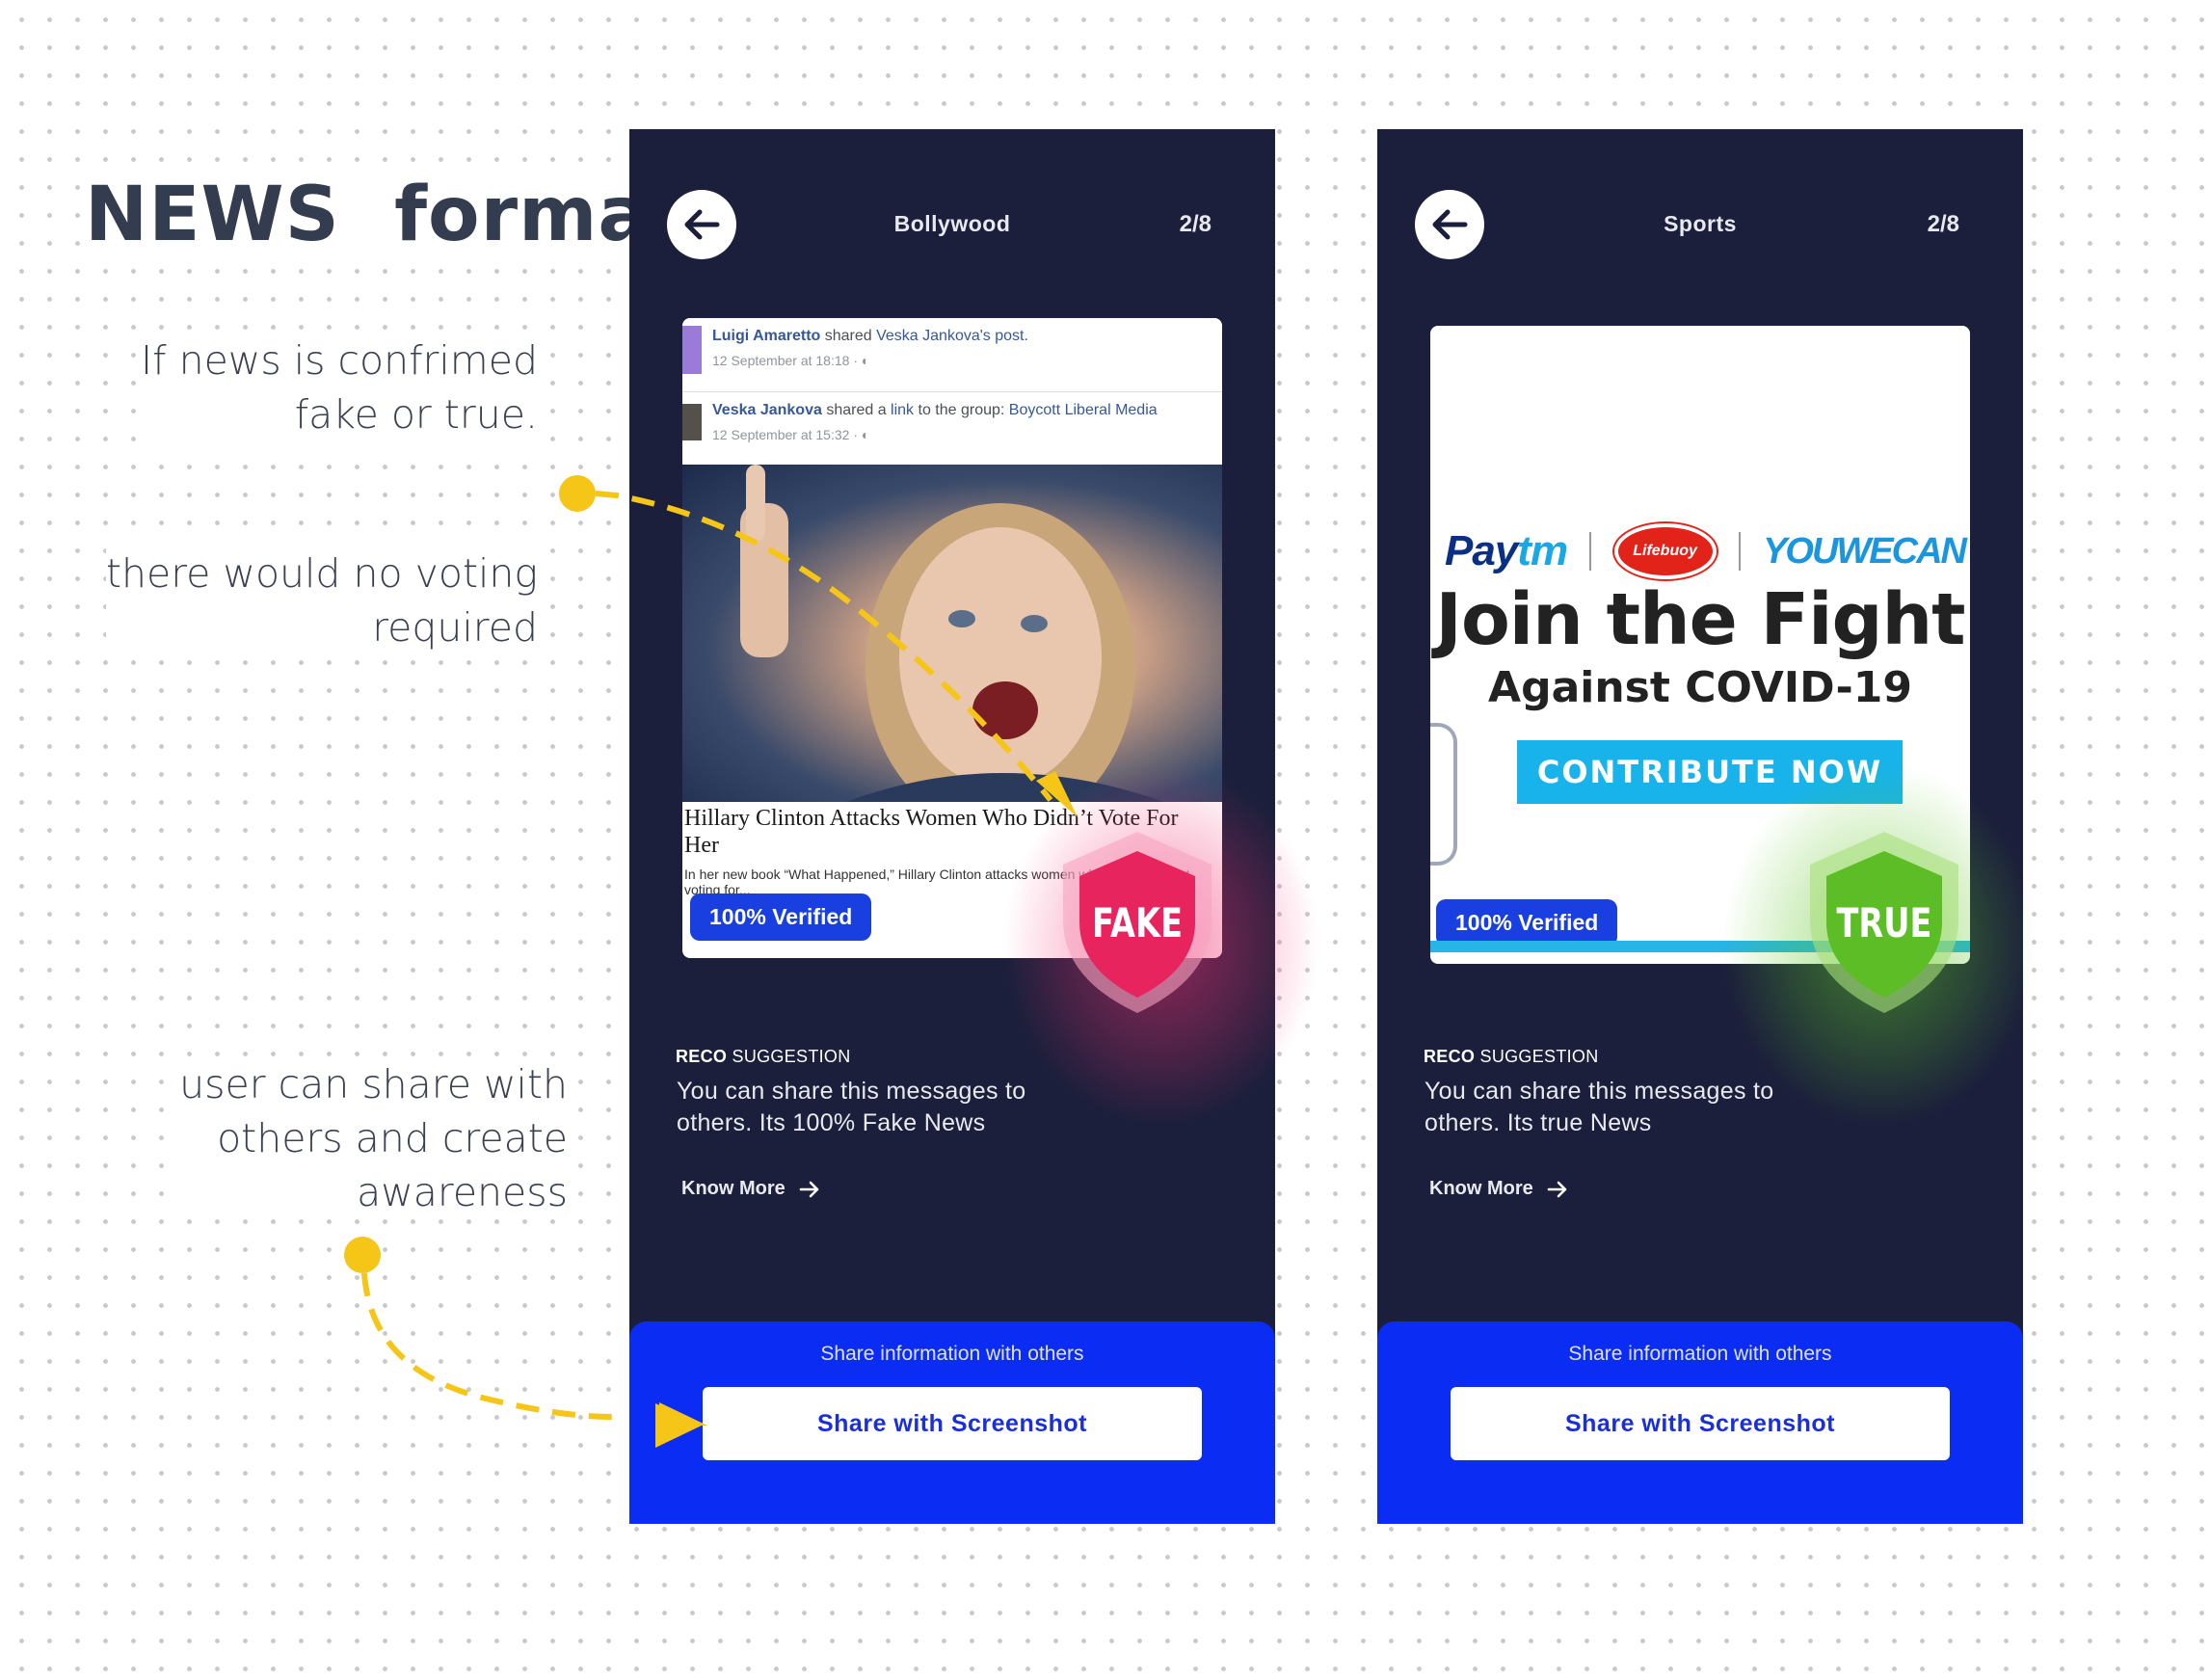 Image resolution: width=2210 pixels, height=1680 pixels. Describe the element at coordinates (903, 410) in the screenshot. I see `fb-link: link` at that location.